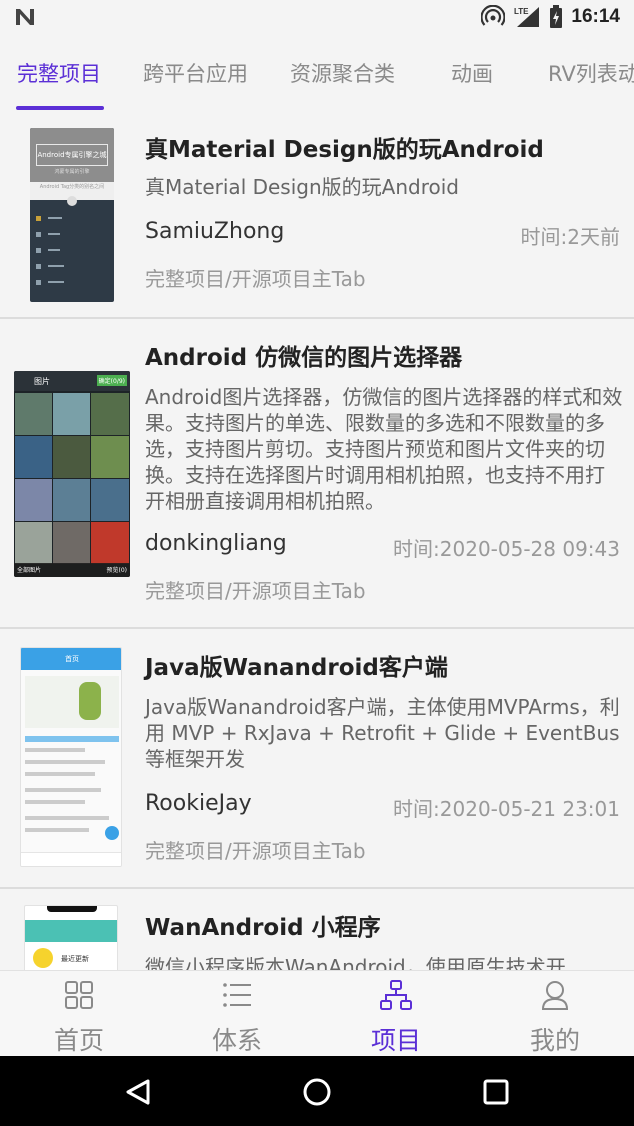 Image resolution: width=634 pixels, height=1126 pixels. What do you see at coordinates (72, 155) in the screenshot?
I see `thumb-banner-title: Android专属引擎之城` at bounding box center [72, 155].